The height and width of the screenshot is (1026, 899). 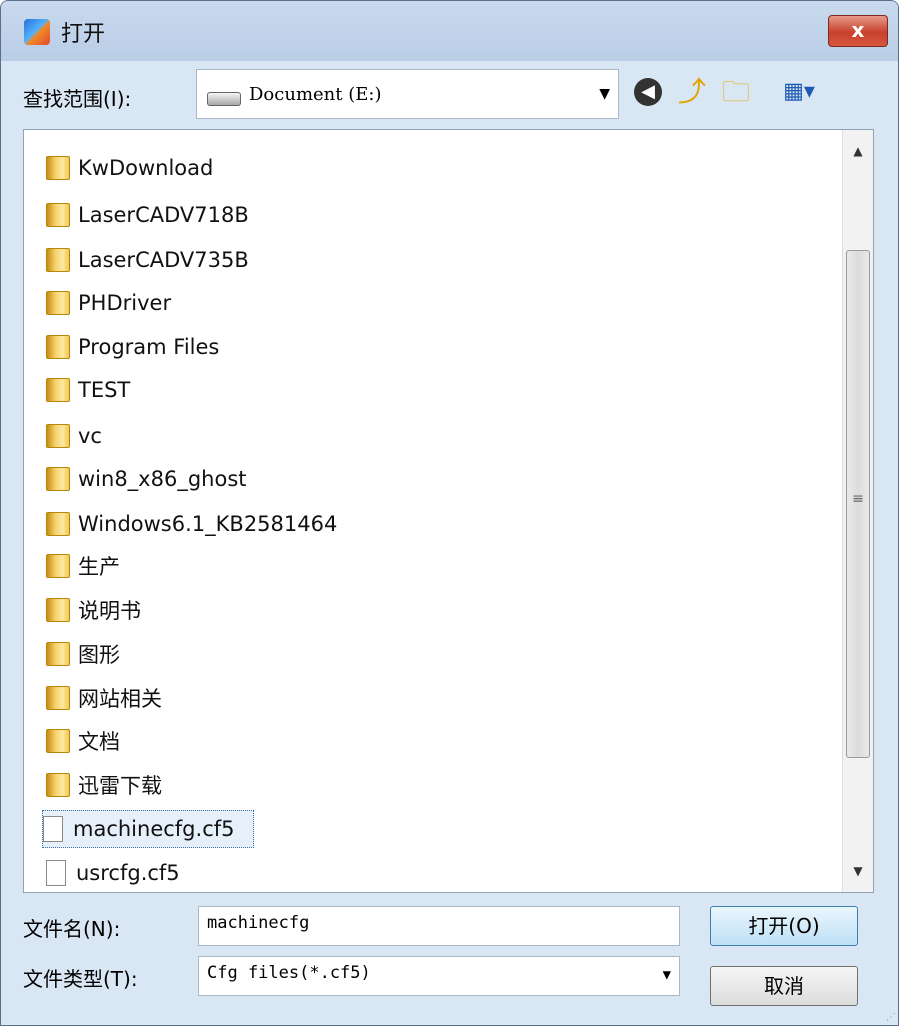 I want to click on drive-icon, so click(x=224, y=99).